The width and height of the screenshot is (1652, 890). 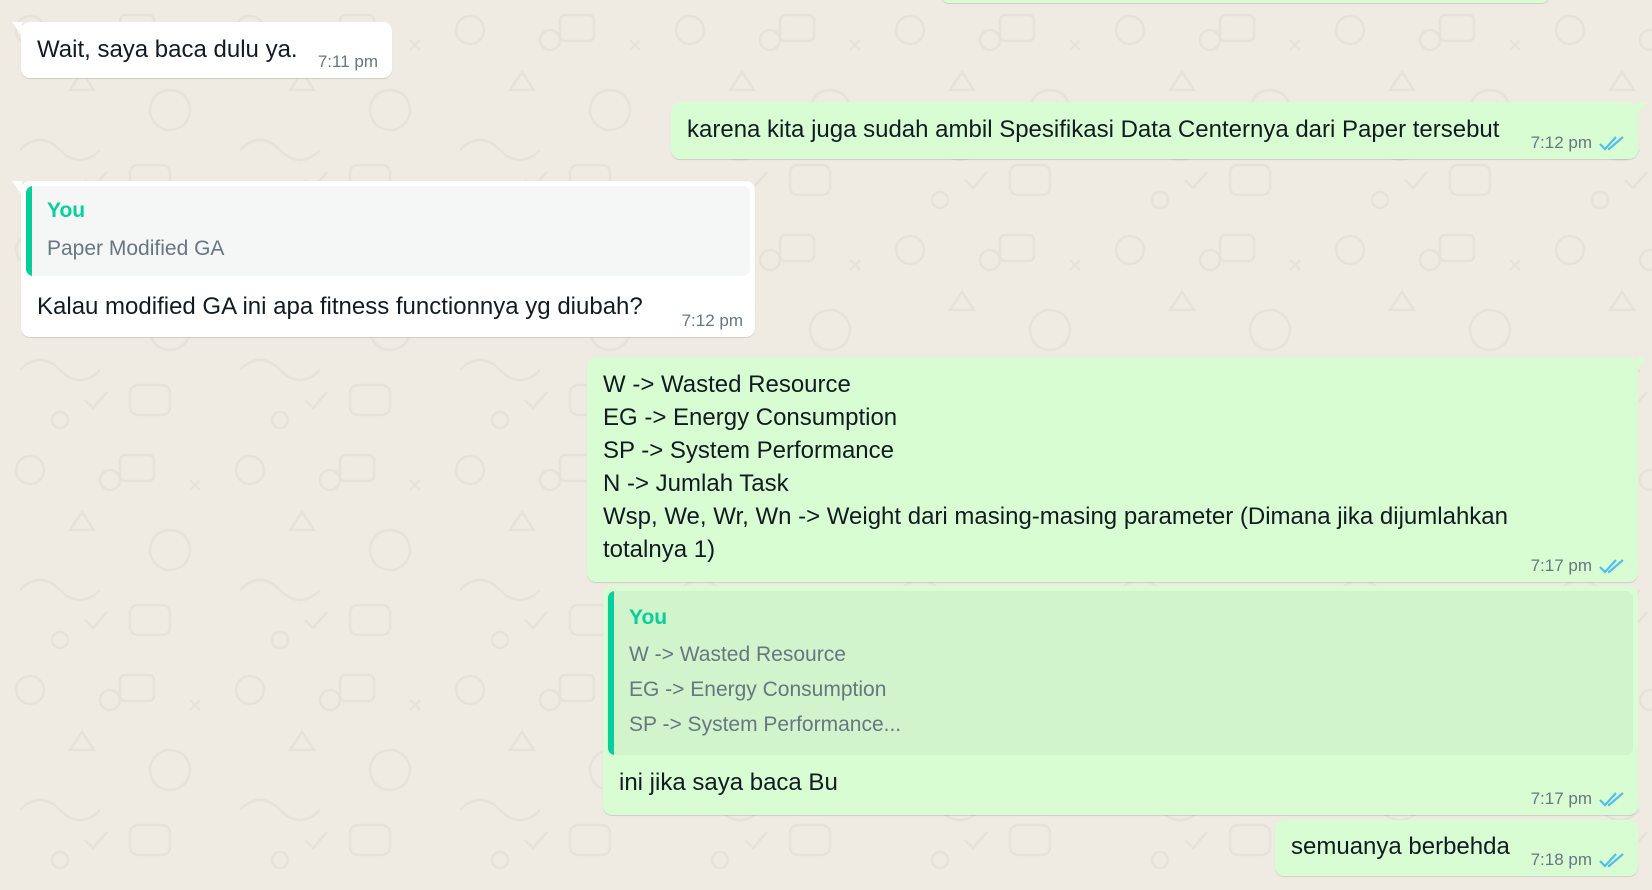 What do you see at coordinates (1400, 846) in the screenshot?
I see `message-text: semuanya berbehda` at bounding box center [1400, 846].